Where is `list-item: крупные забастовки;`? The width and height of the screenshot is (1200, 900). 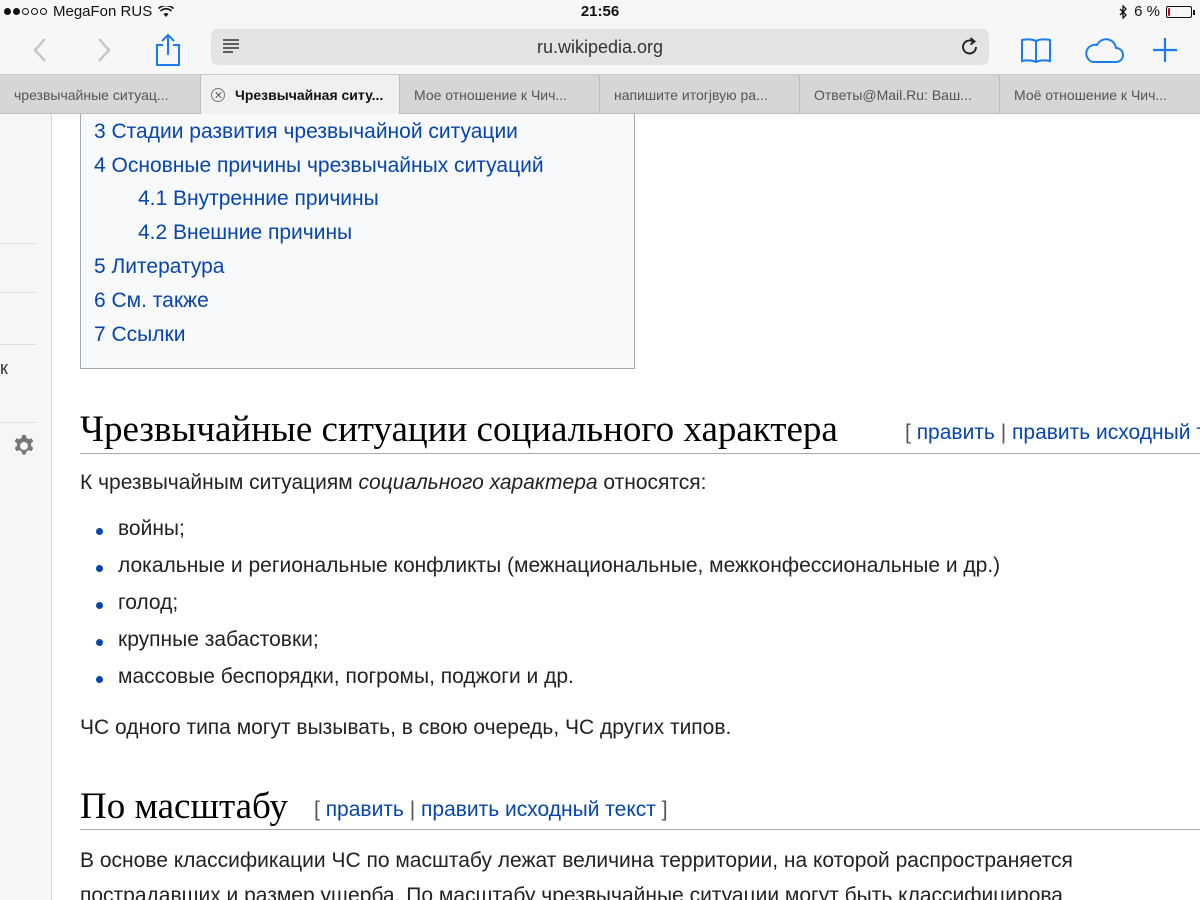
list-item: крупные забастовки; is located at coordinates (548, 646).